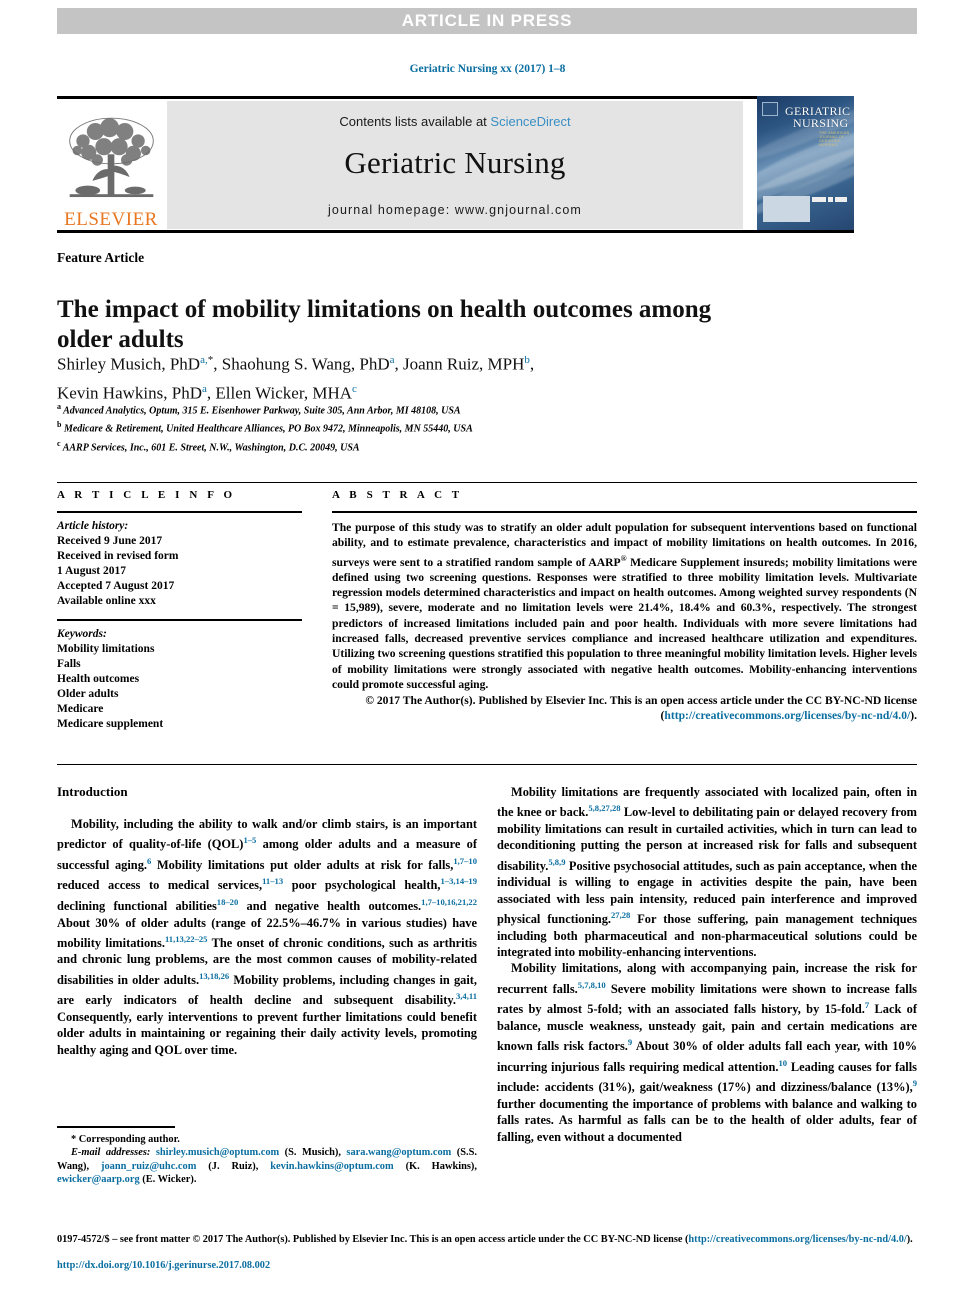 This screenshot has width=975, height=1305. Describe the element at coordinates (92, 571) in the screenshot. I see `article-history-item: 1 August 2017` at that location.